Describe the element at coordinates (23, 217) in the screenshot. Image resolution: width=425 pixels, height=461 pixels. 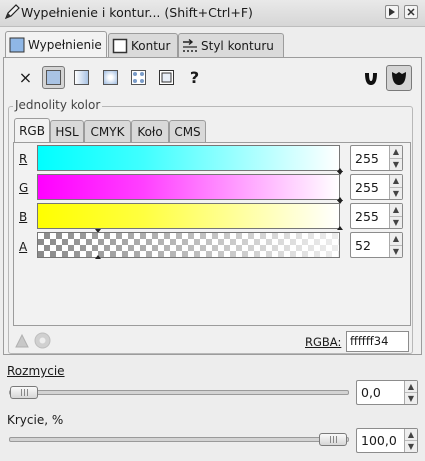
I see `blue-label: B` at that location.